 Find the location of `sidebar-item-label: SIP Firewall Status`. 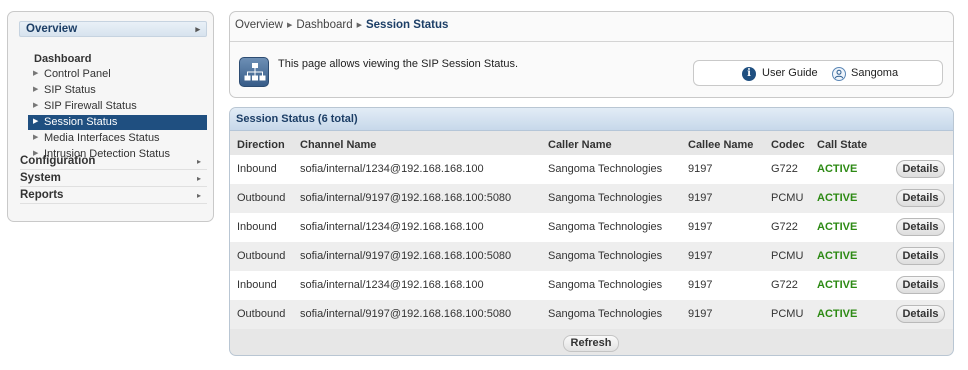

sidebar-item-label: SIP Firewall Status is located at coordinates (90, 106).